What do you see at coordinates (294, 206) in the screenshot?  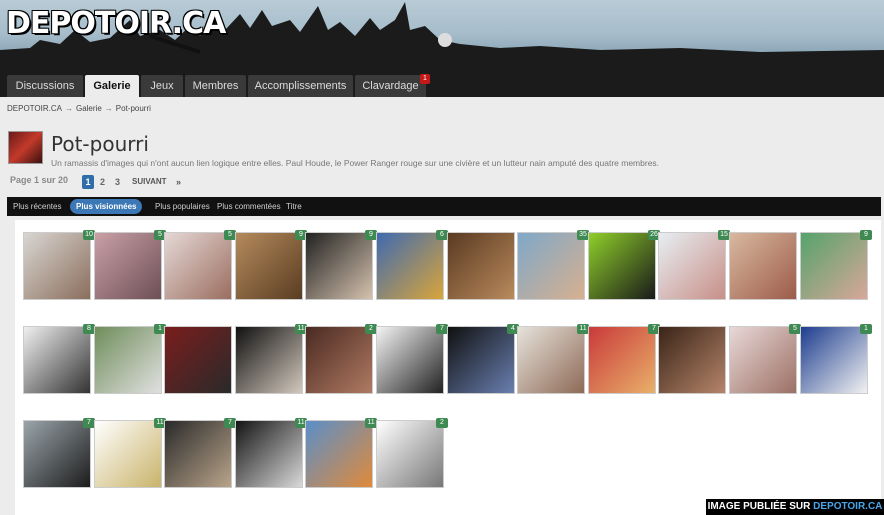 I see `filter-title: Titre` at bounding box center [294, 206].